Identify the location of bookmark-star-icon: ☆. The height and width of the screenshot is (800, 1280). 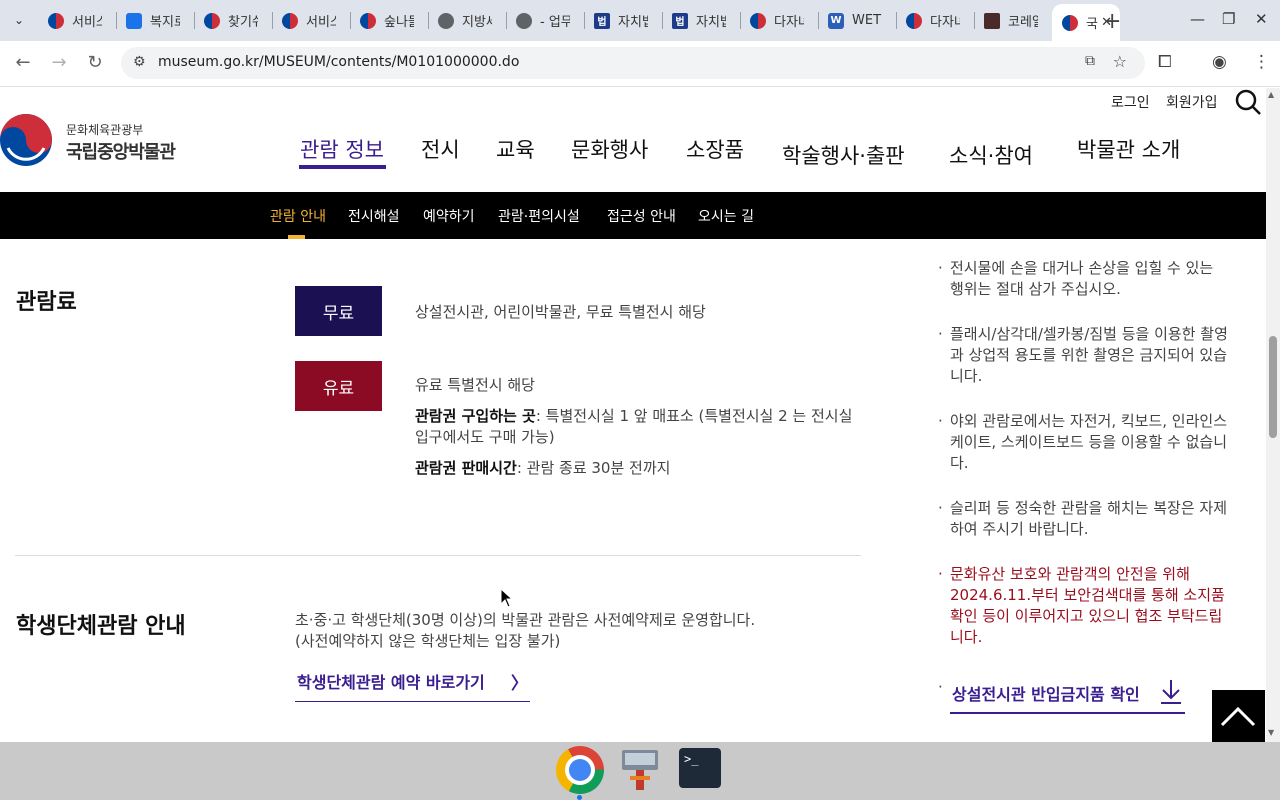
(1120, 61).